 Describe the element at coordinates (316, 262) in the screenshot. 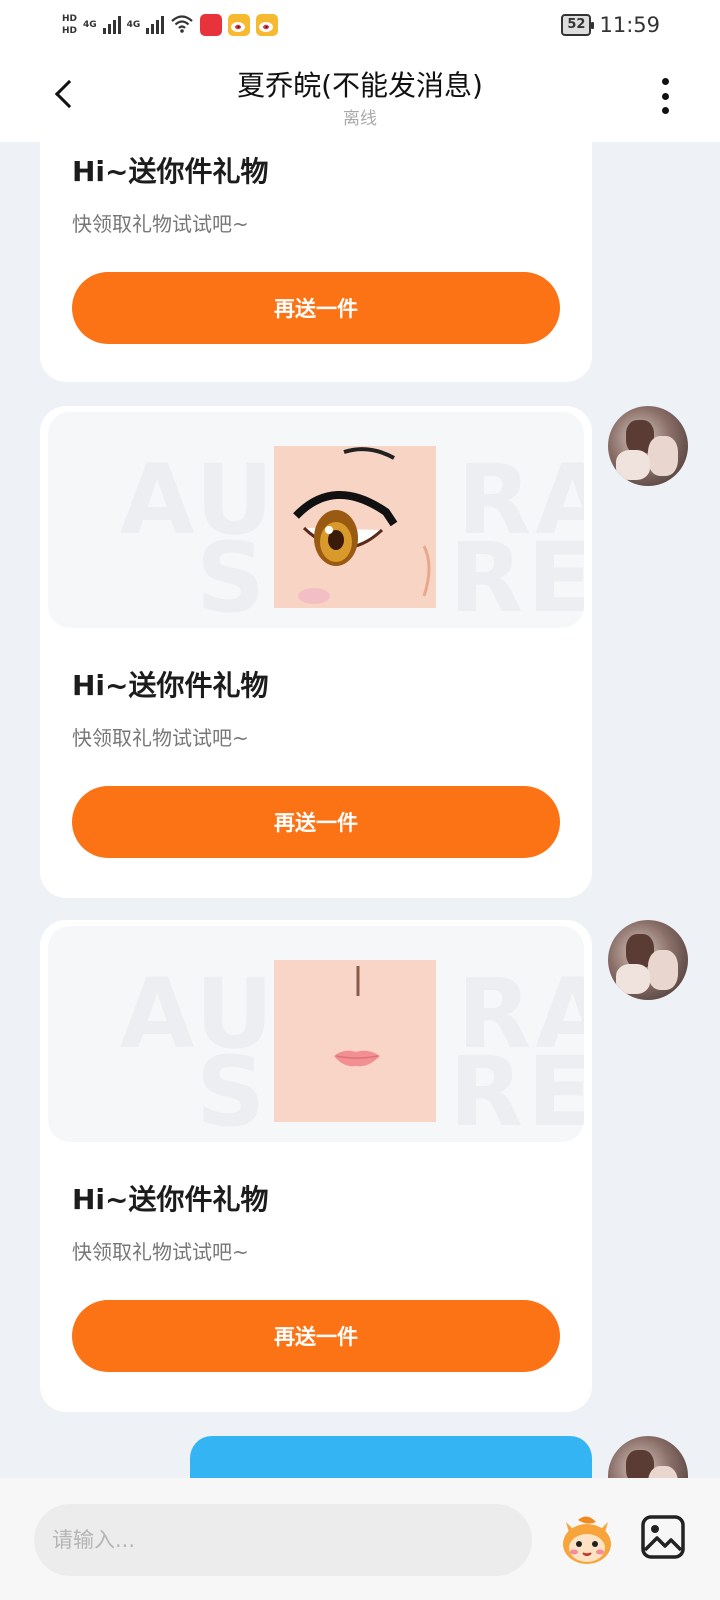

I see `gift-message-card: Hi~送你件礼物 快领取礼物试试吧~ 再送一件` at that location.